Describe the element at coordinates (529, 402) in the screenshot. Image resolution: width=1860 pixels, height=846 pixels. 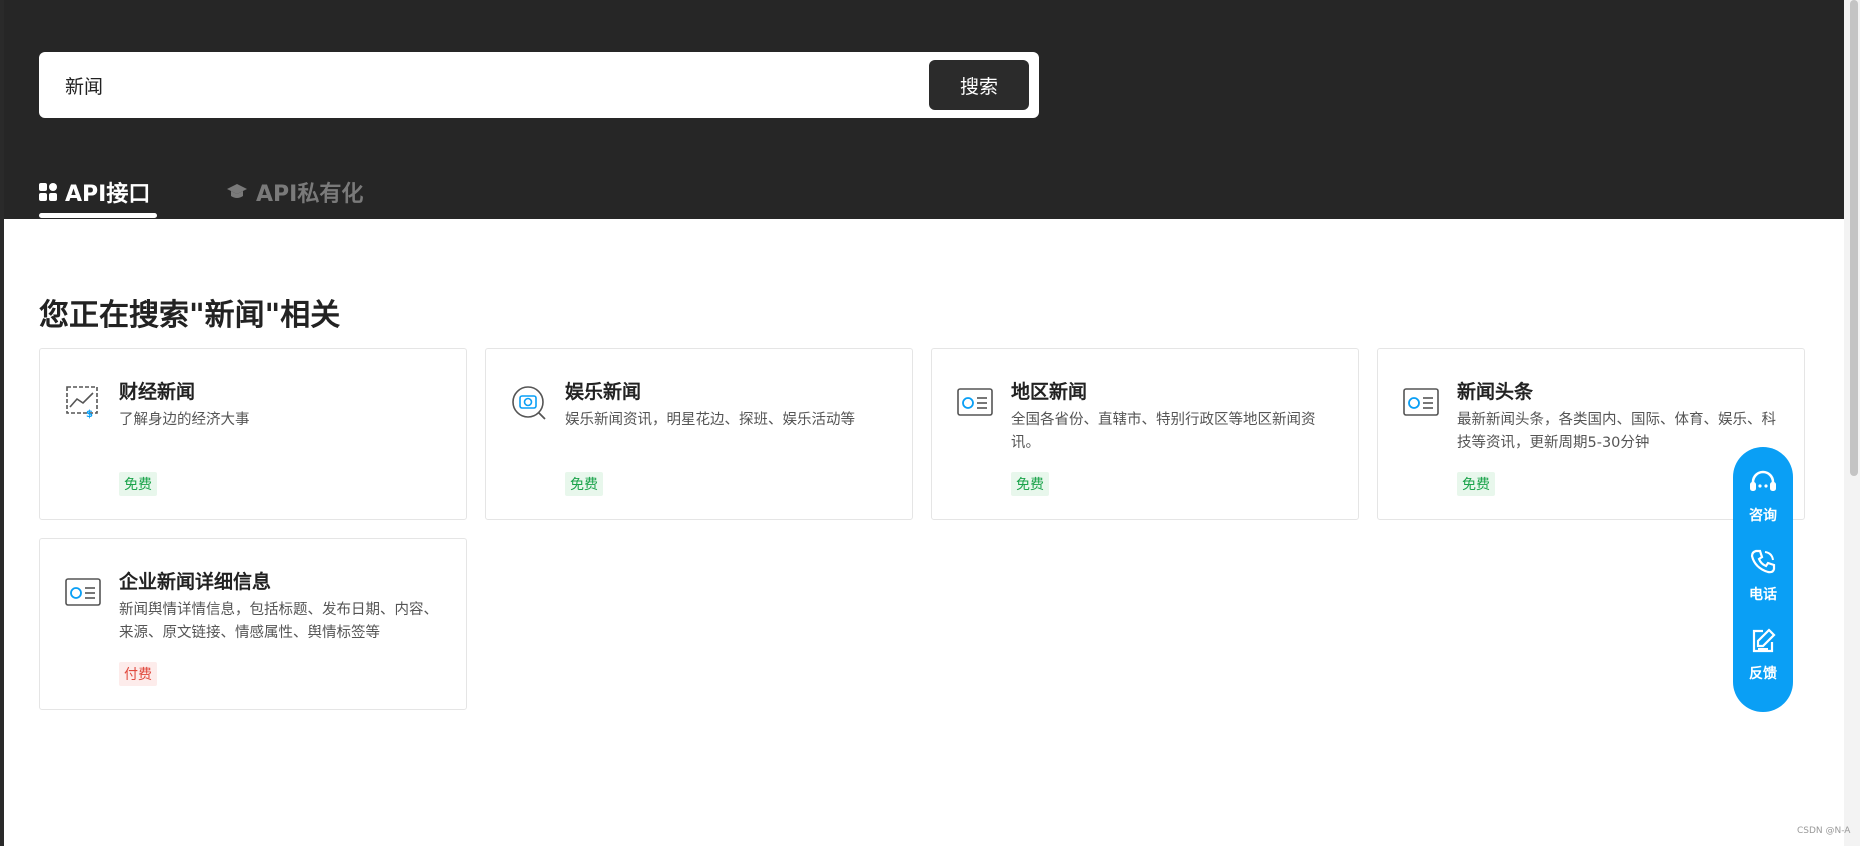
I see `camera-search-icon` at that location.